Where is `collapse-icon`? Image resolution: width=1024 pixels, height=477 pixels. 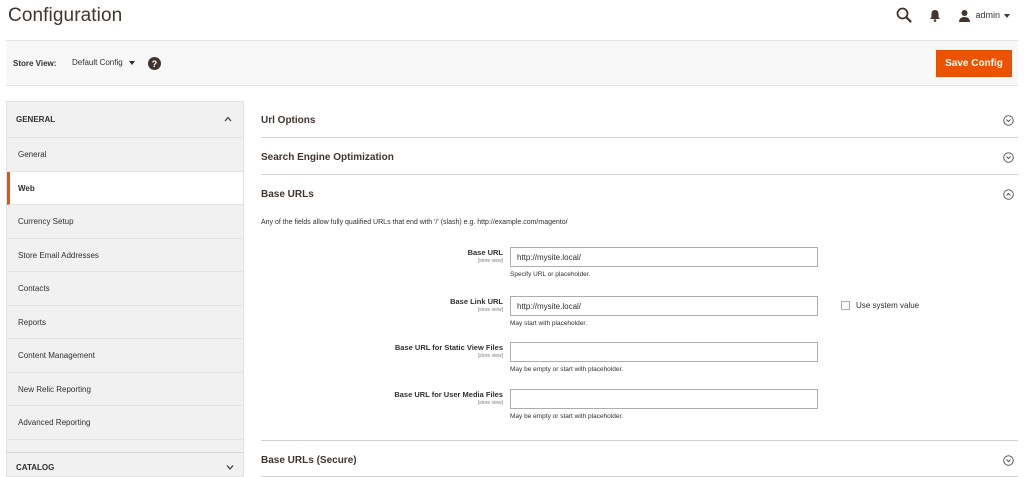 collapse-icon is located at coordinates (1008, 194).